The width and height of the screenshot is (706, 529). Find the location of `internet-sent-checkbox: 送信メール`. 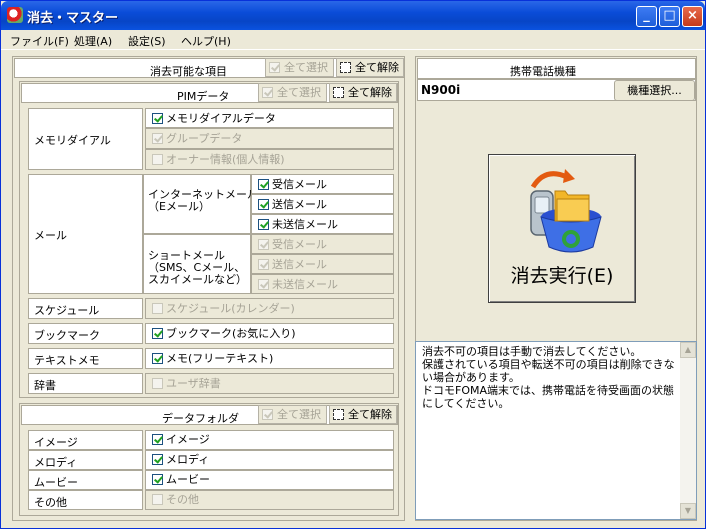

internet-sent-checkbox: 送信メール is located at coordinates (292, 205).